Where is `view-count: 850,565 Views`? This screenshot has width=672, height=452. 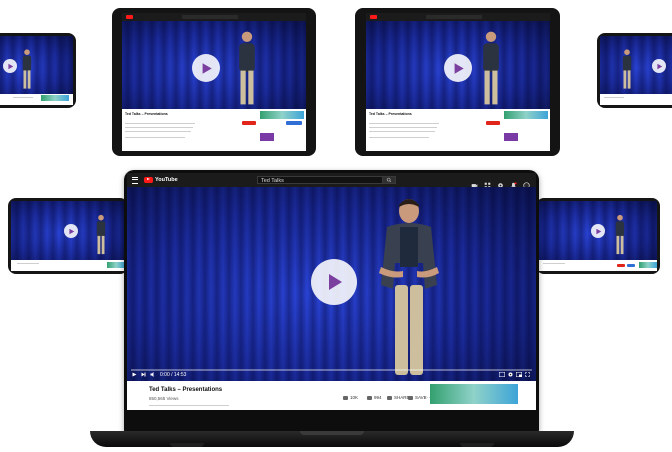 view-count: 850,565 Views is located at coordinates (164, 398).